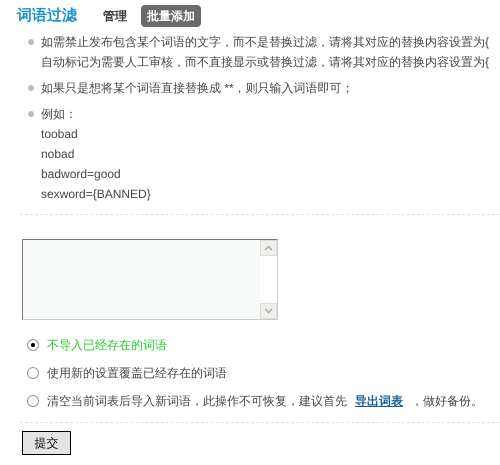 The width and height of the screenshot is (500, 465). I want to click on submit-button: 提交, so click(46, 442).